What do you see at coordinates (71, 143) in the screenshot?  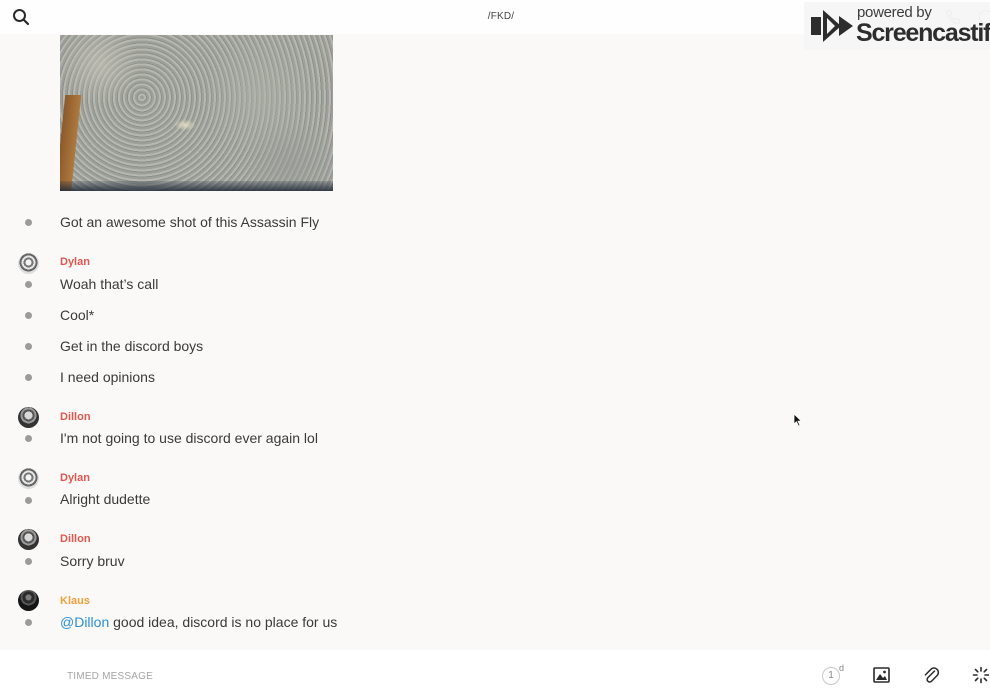 I see `photo-stick` at bounding box center [71, 143].